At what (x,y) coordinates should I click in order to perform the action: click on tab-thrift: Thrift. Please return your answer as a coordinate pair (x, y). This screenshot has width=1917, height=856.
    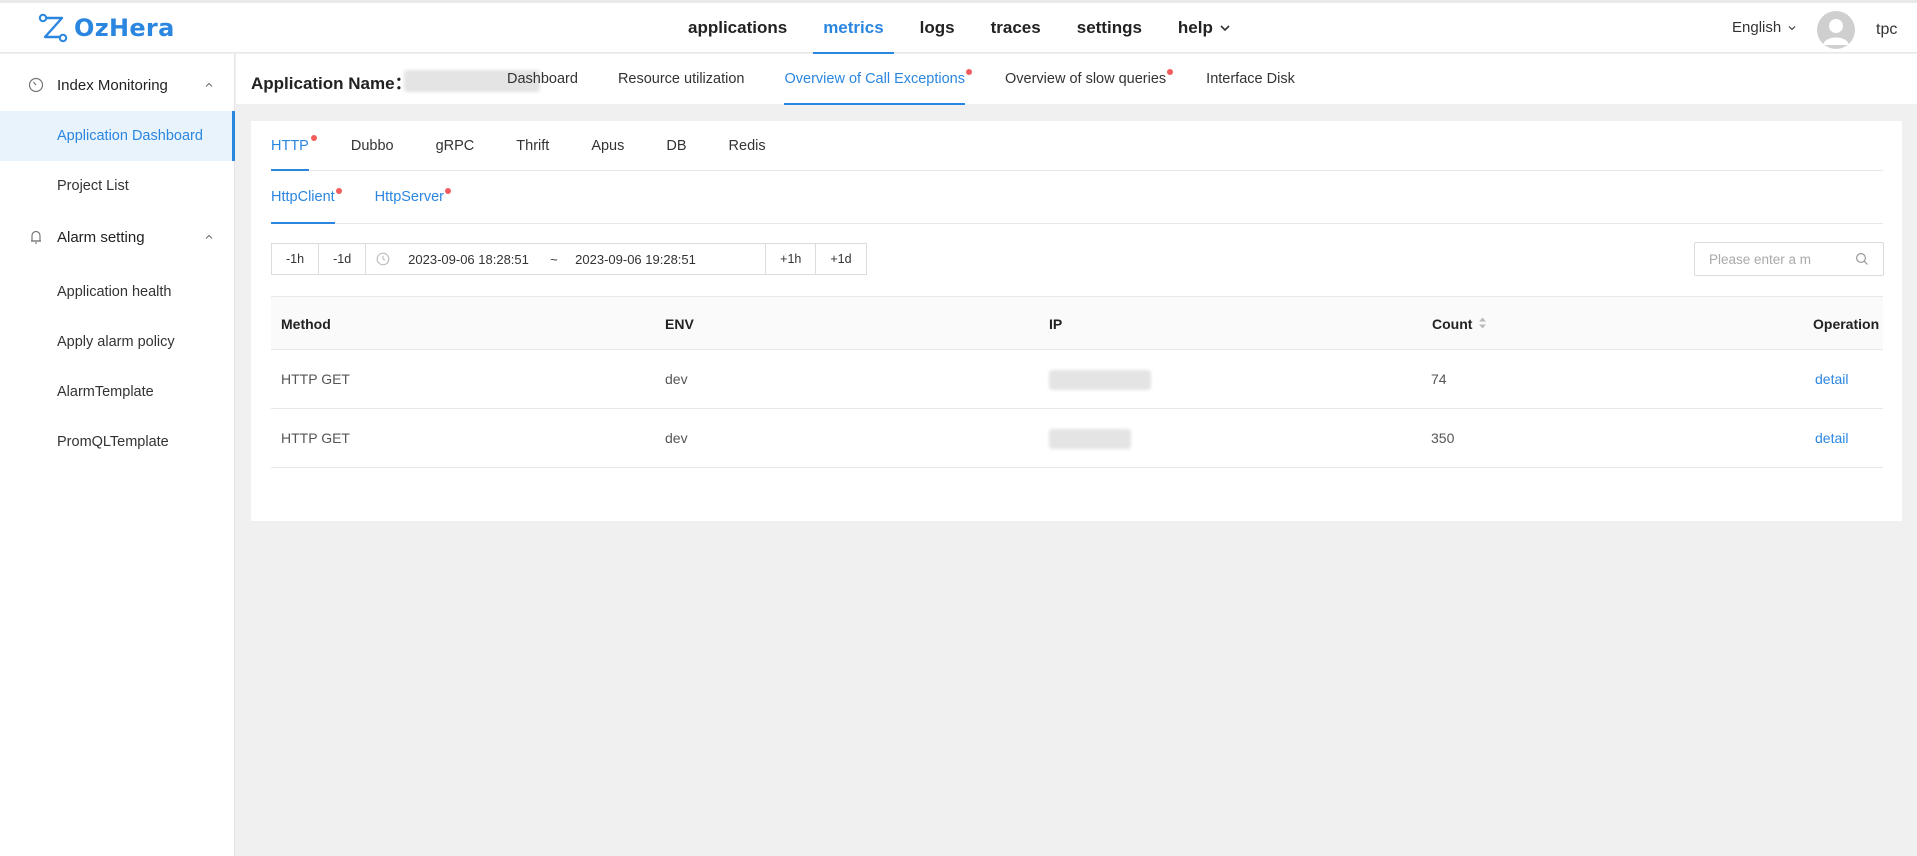
    Looking at the image, I should click on (532, 145).